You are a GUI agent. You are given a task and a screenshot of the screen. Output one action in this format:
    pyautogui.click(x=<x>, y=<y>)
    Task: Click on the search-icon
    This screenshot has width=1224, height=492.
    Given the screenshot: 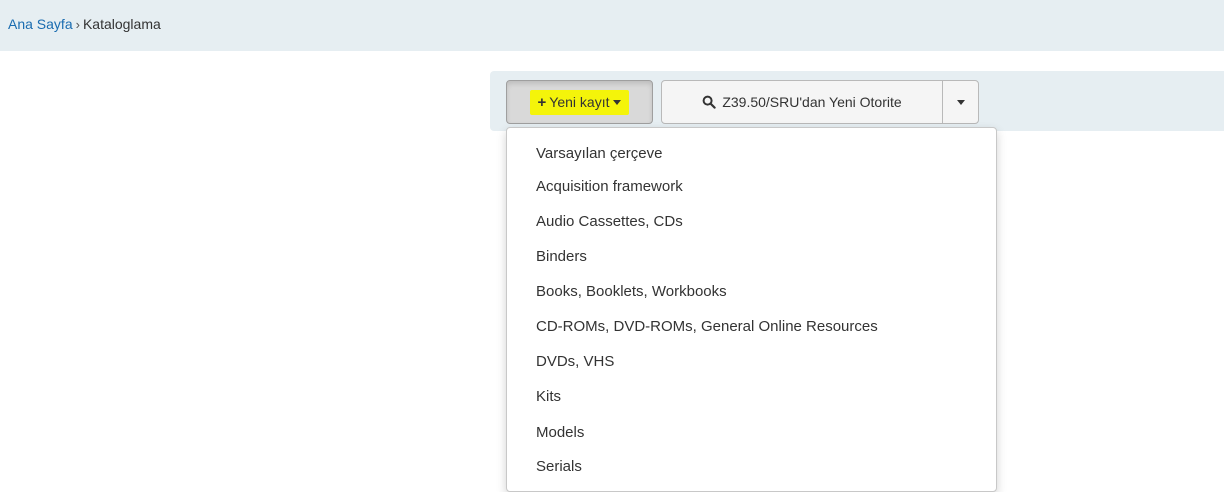 What is the action you would take?
    pyautogui.click(x=709, y=102)
    